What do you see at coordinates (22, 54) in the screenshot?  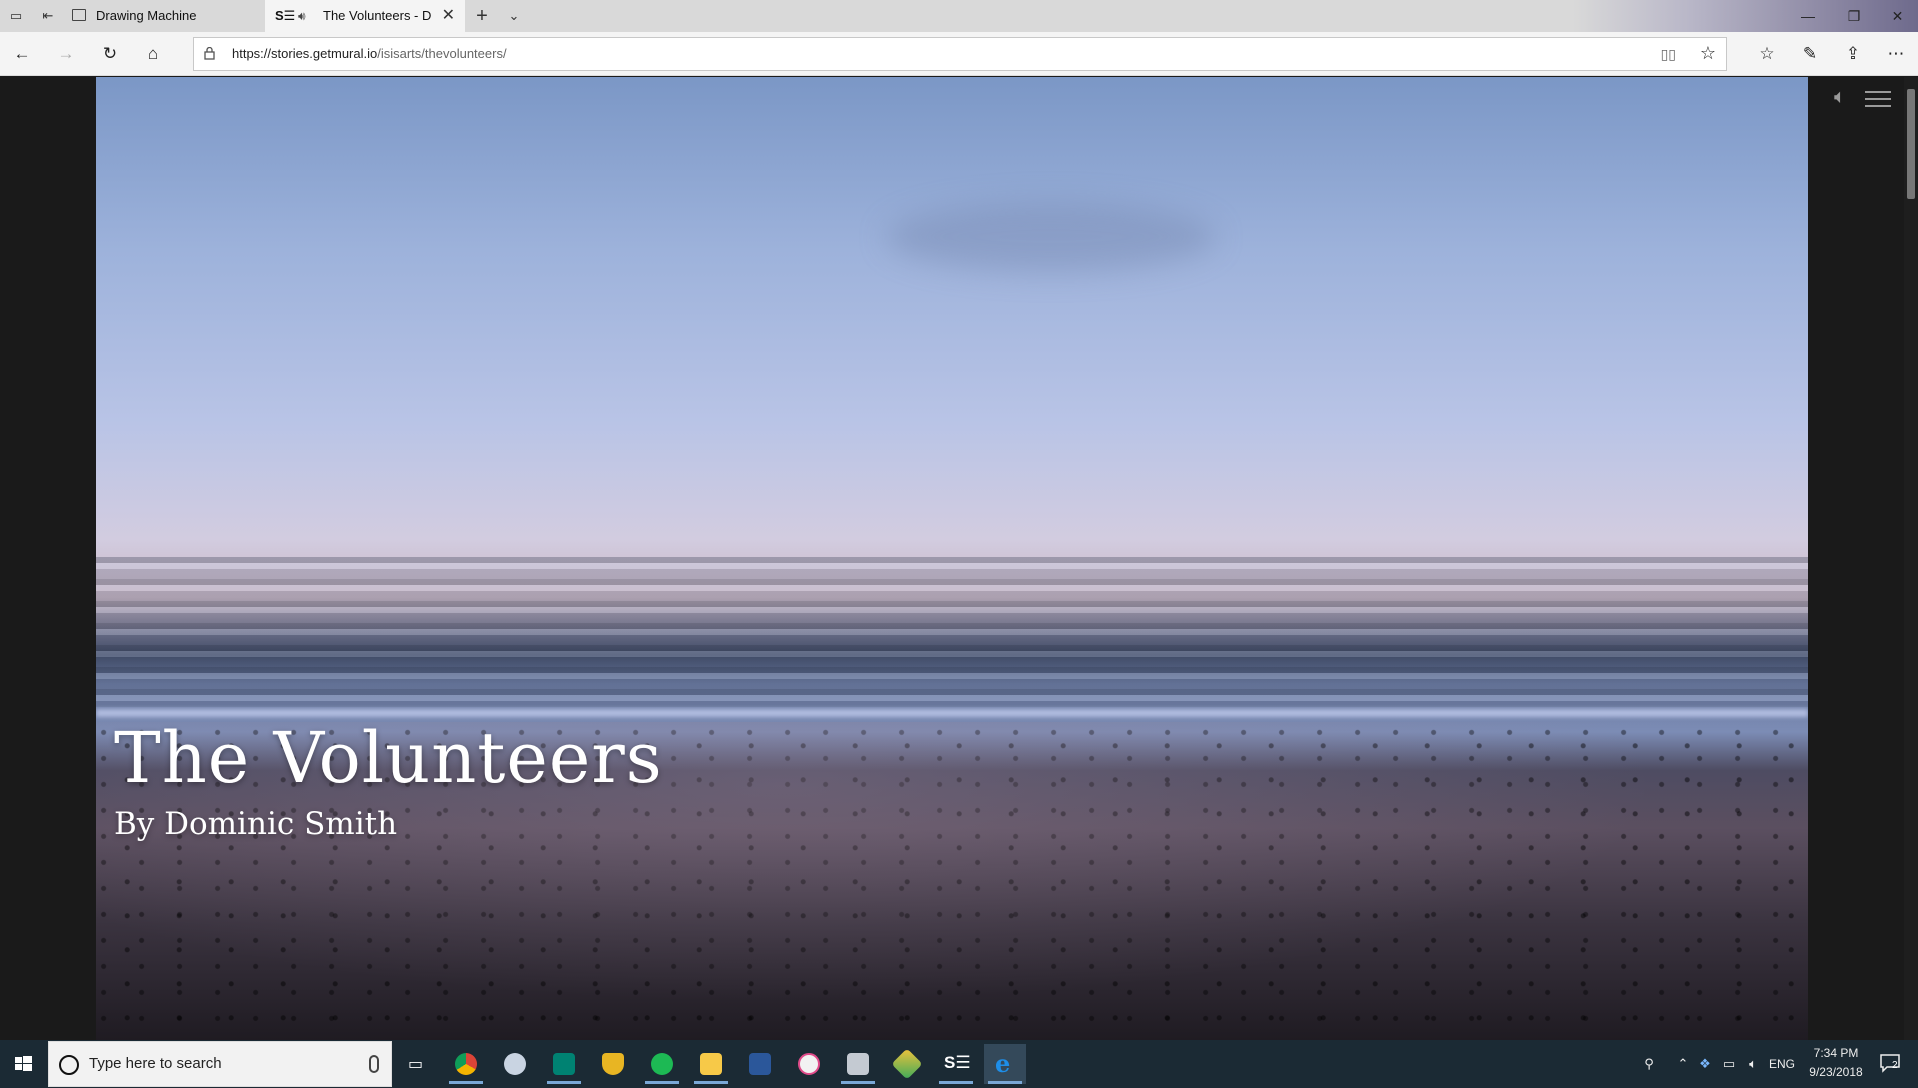 I see `back-arrow-icon: ←` at bounding box center [22, 54].